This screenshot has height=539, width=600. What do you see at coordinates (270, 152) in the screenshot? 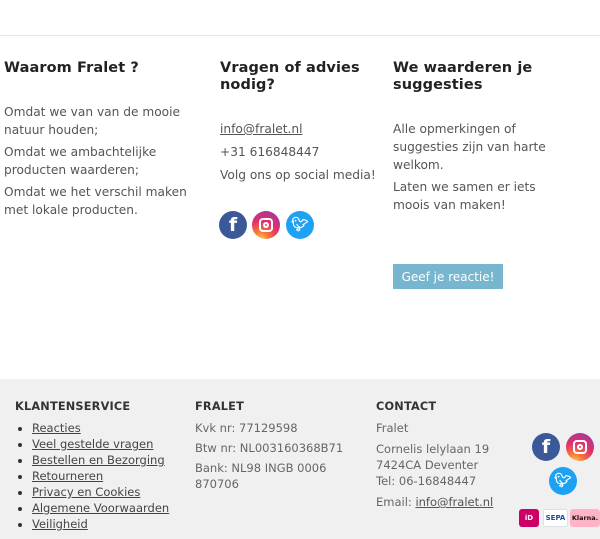
I see `contact-phone: +31 616848447` at bounding box center [270, 152].